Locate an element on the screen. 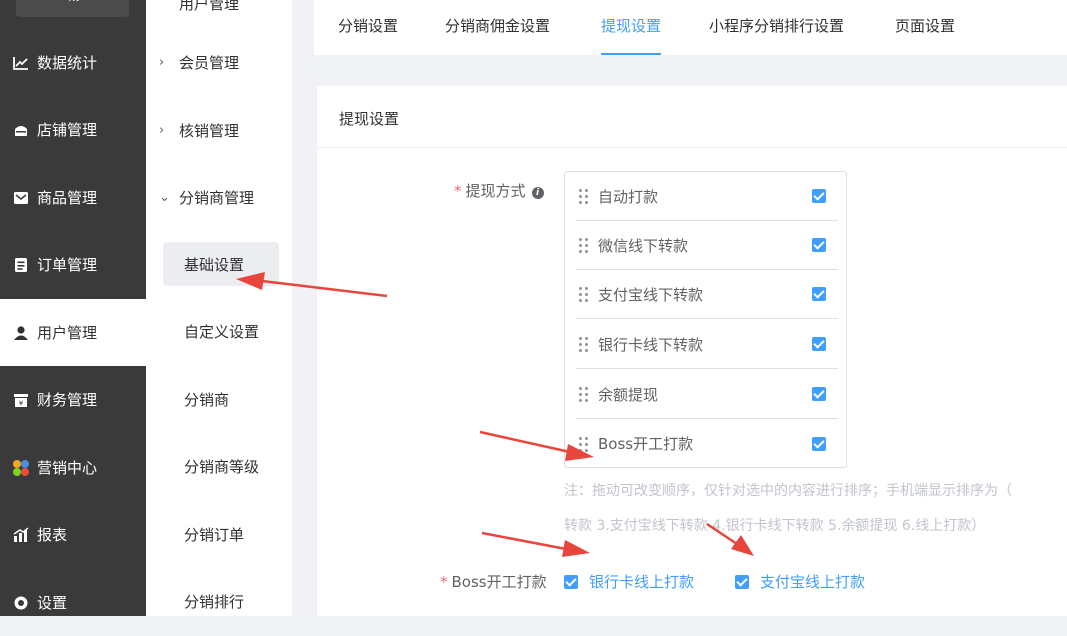 The height and width of the screenshot is (636, 1067). tab-commission-settings: 分销商佣金设置 is located at coordinates (497, 27).